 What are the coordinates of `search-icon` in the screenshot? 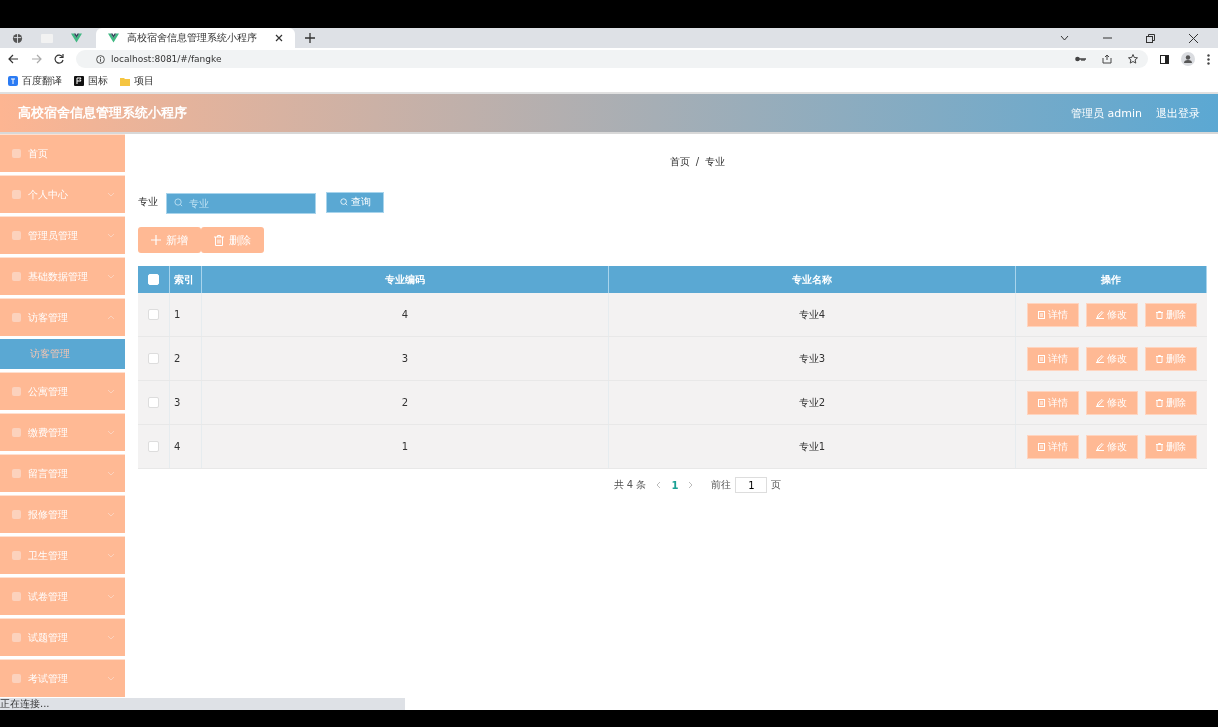 It's located at (178, 202).